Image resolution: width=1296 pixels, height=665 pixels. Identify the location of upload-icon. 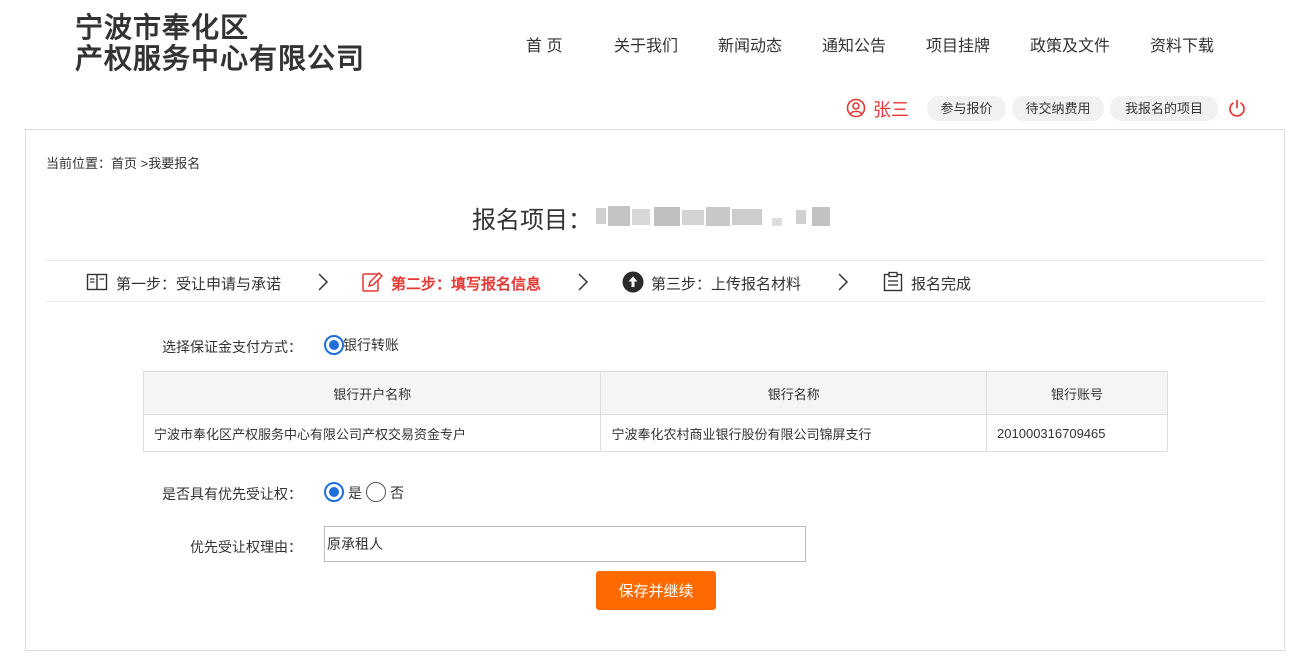
(633, 282).